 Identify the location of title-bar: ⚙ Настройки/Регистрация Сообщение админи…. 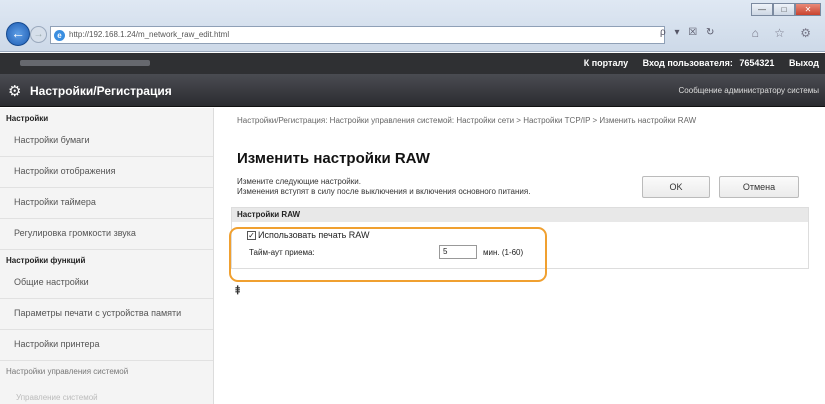
(412, 90).